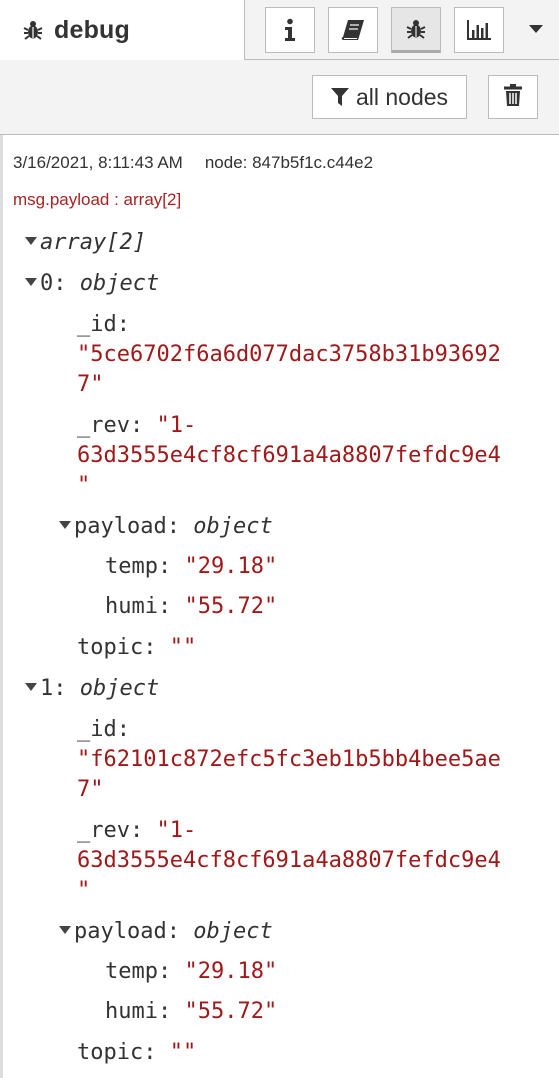 The image size is (559, 1078). I want to click on filter-label: all nodes, so click(402, 96).